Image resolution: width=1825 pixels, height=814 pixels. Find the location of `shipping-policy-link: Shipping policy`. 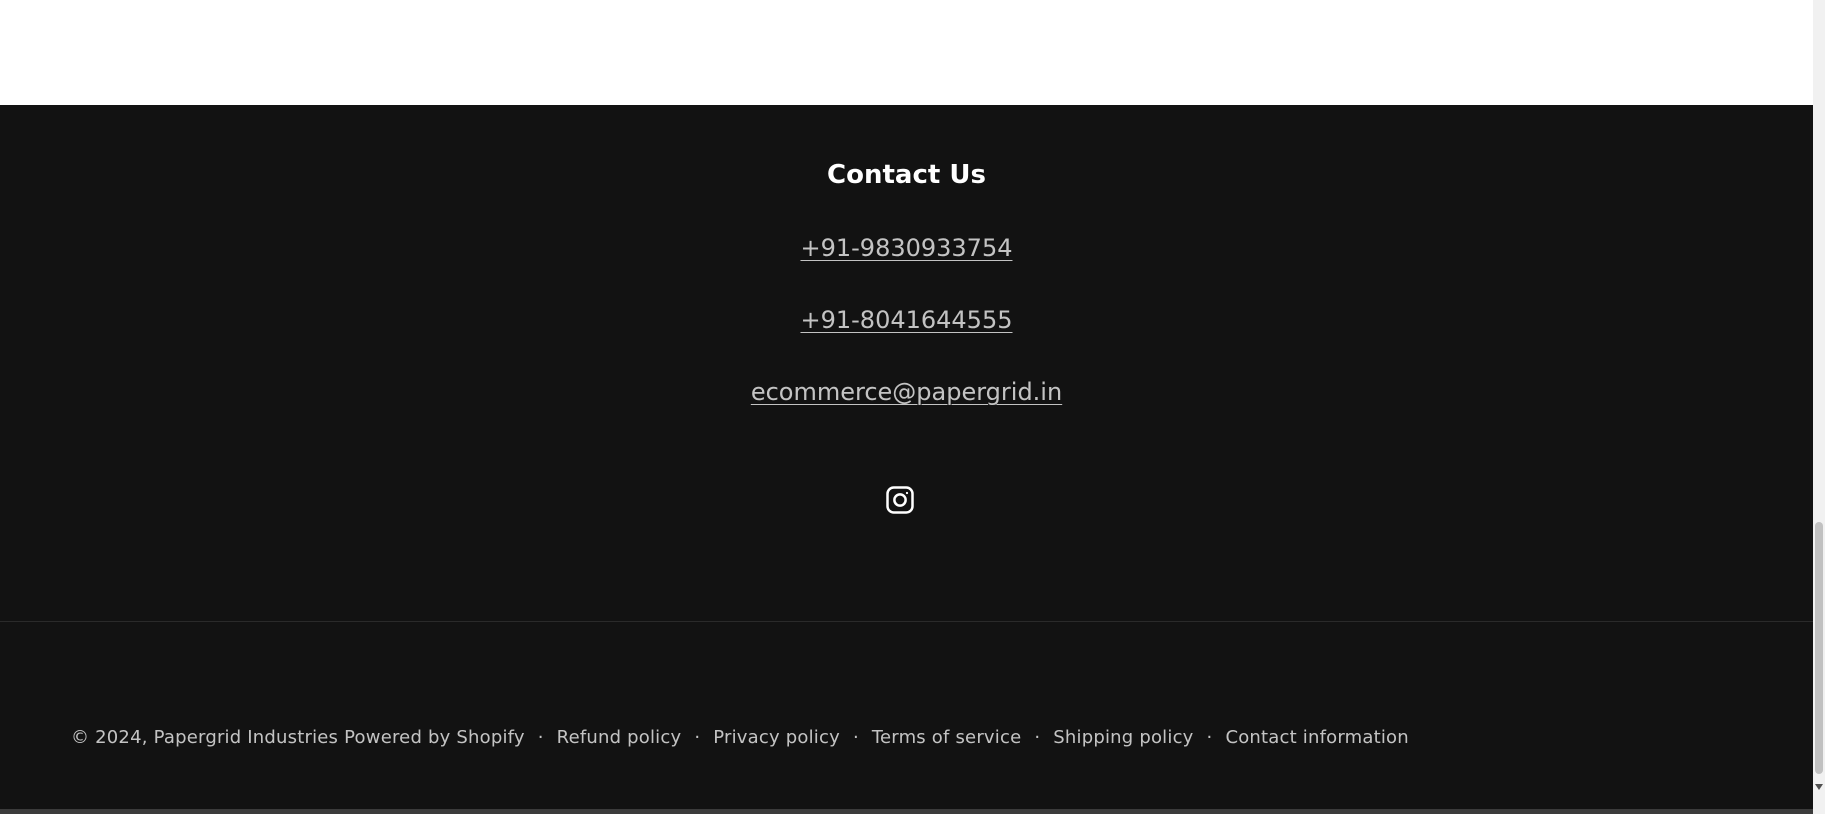

shipping-policy-link: Shipping policy is located at coordinates (1123, 737).